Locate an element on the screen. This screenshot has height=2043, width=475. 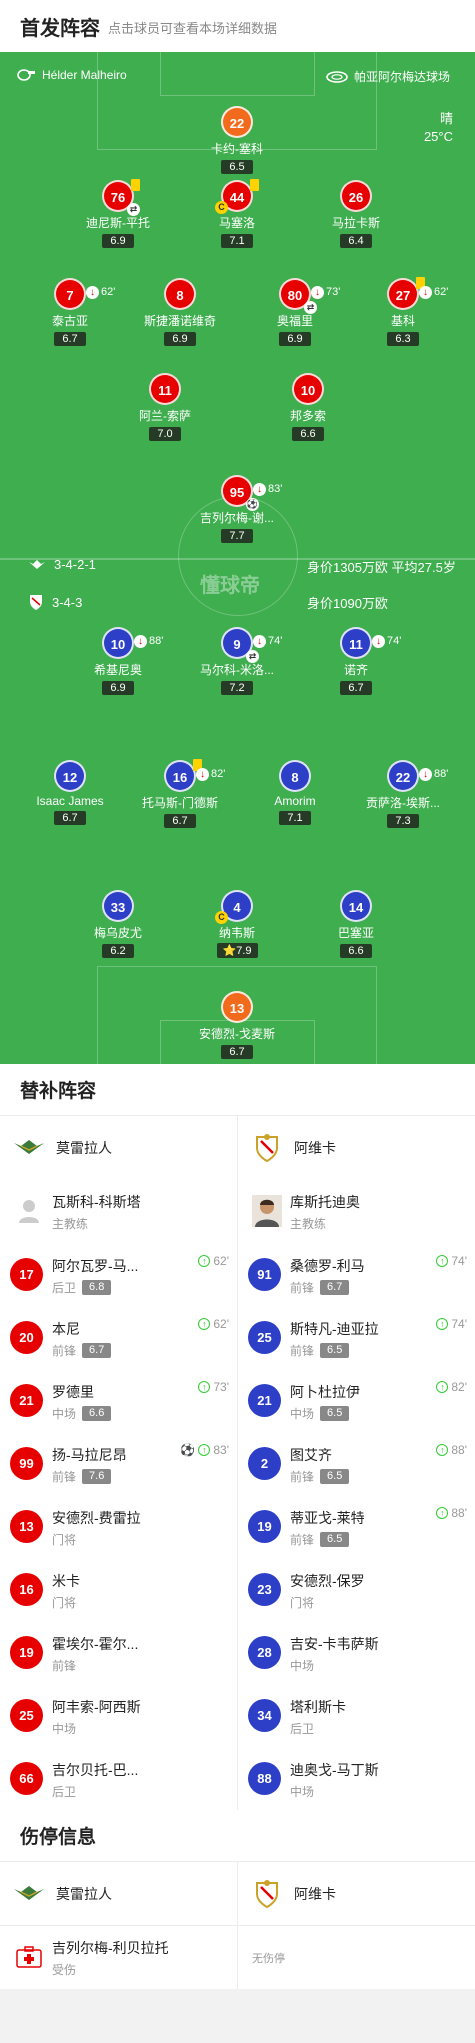
substitute-row: 23 安德烈-保罗 门将 is located at coordinates (356, 1590).